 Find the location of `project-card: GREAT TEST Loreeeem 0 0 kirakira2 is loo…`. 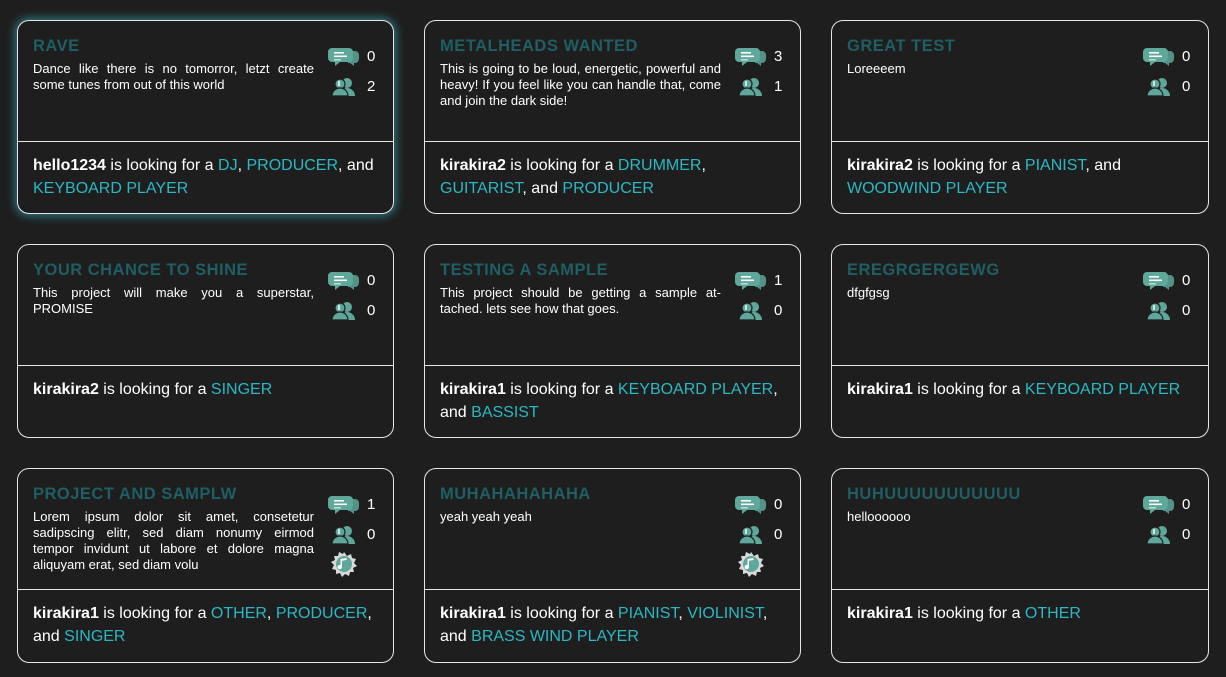

project-card: GREAT TEST Loreeeem 0 0 kirakira2 is loo… is located at coordinates (1020, 117).